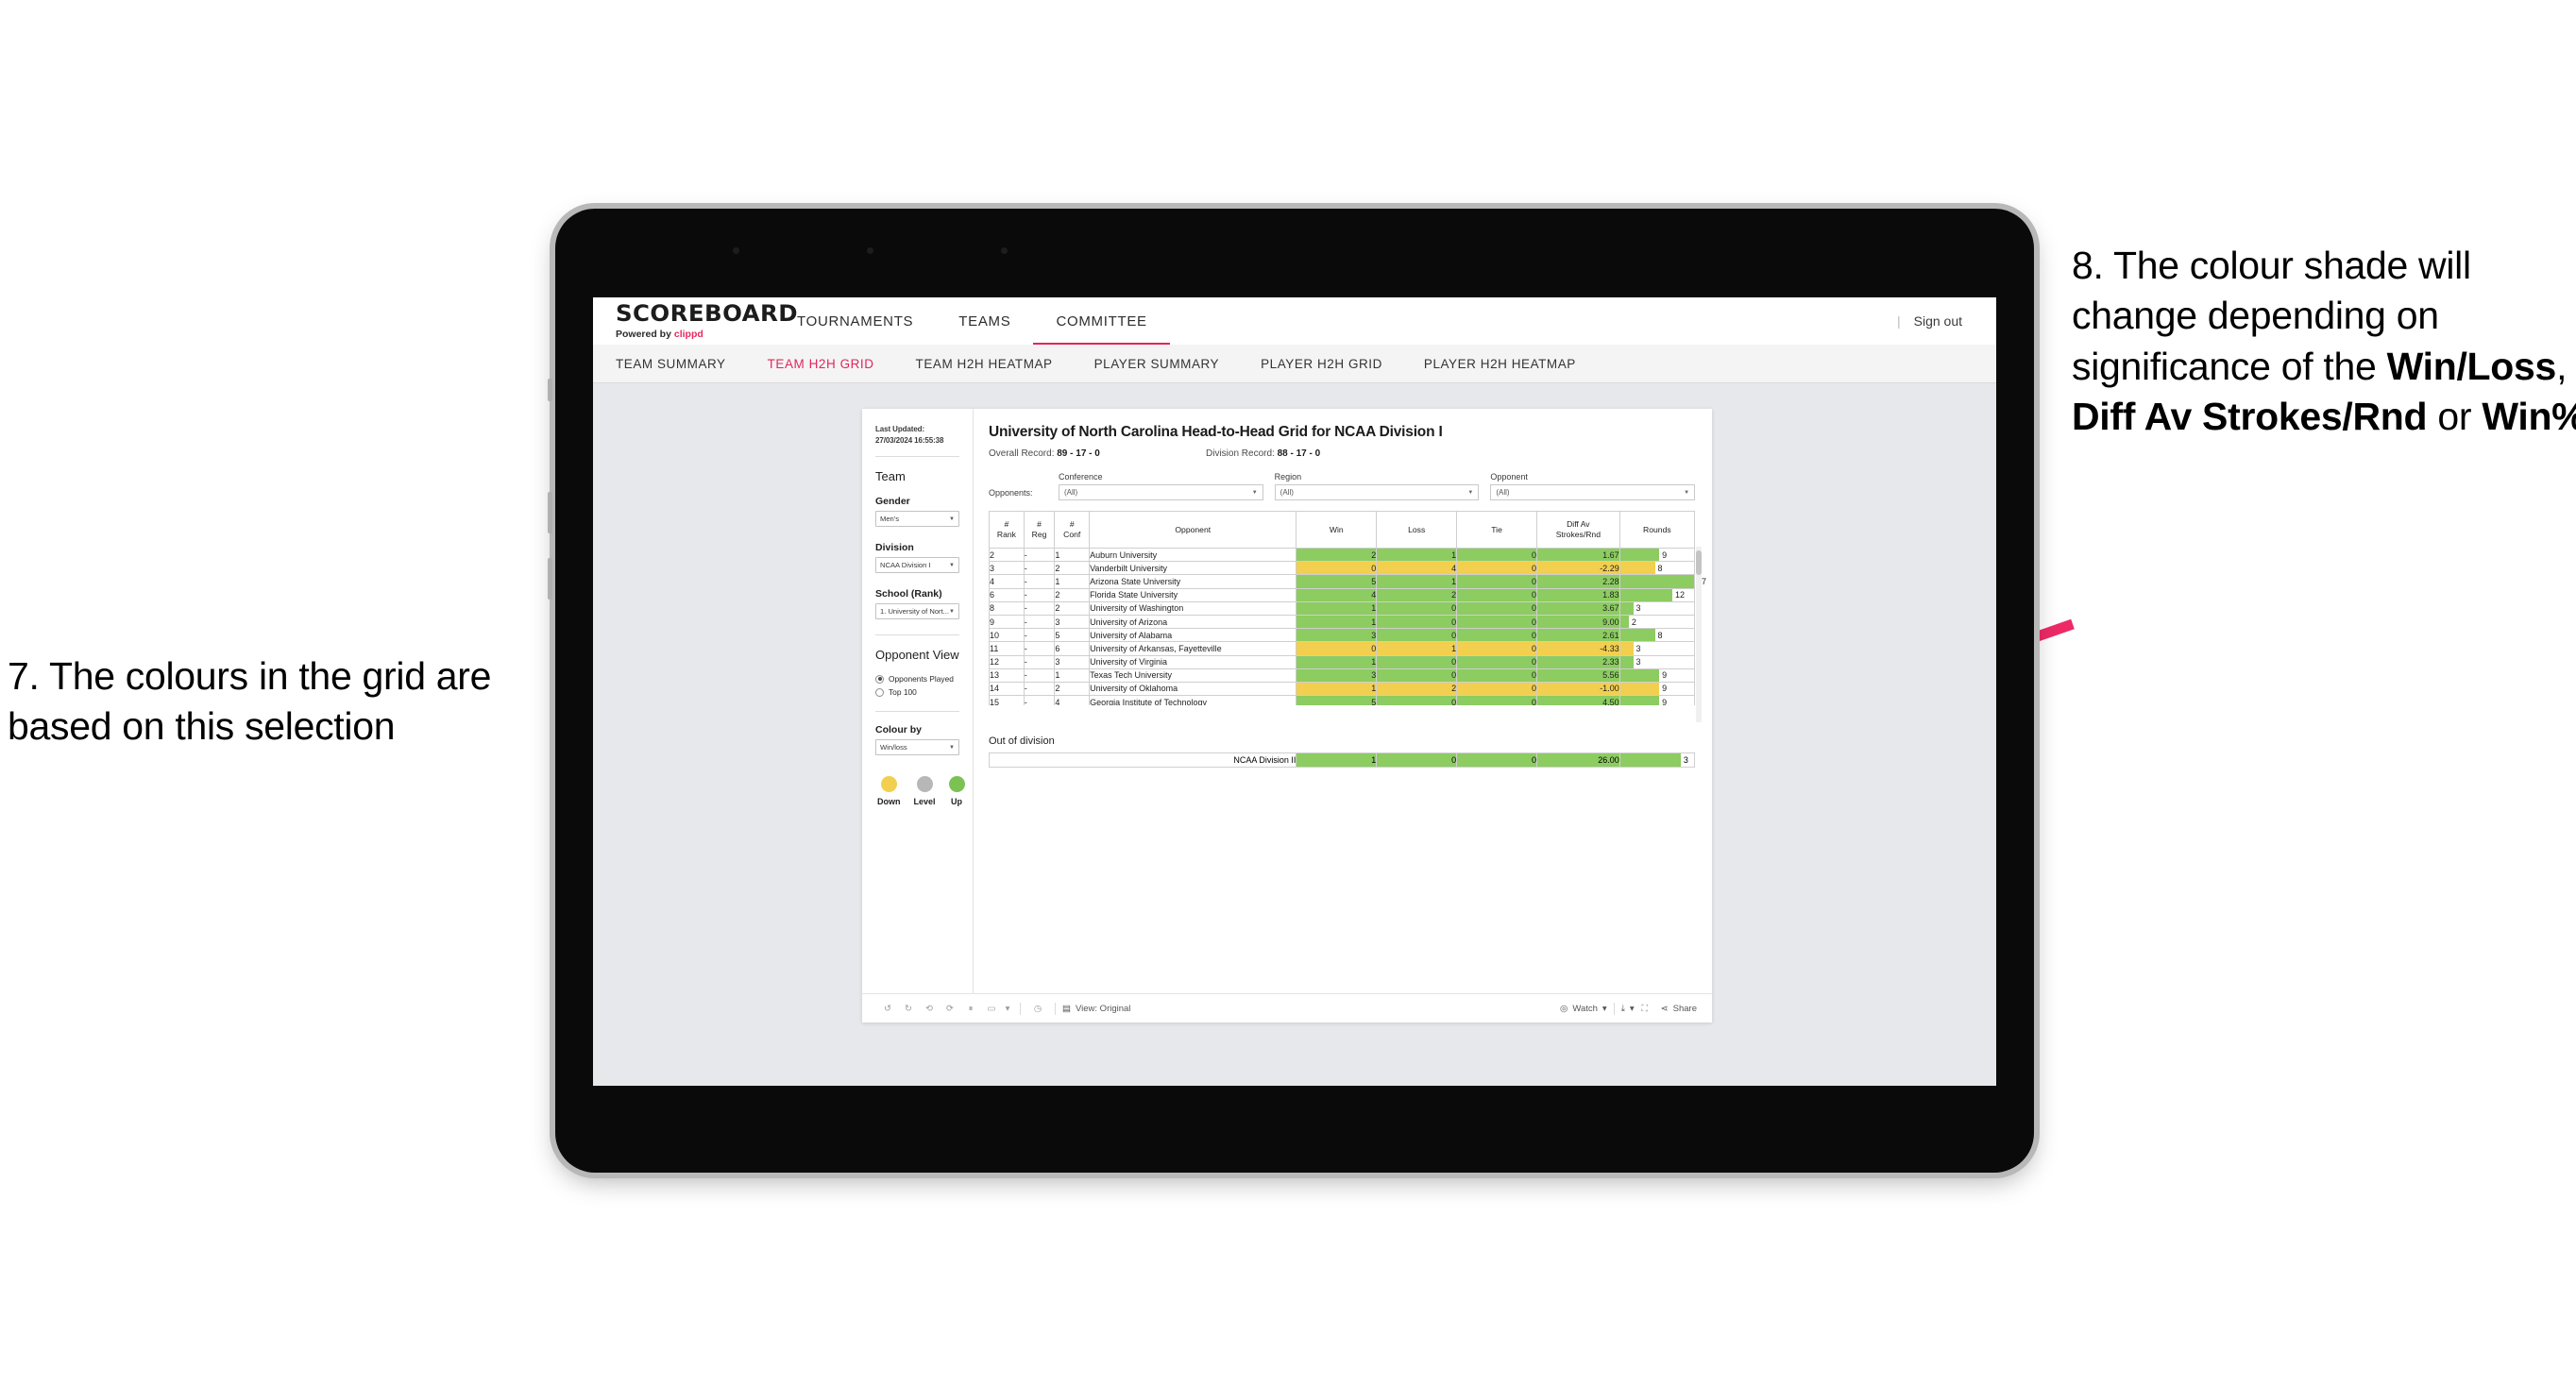 The width and height of the screenshot is (2576, 1386). What do you see at coordinates (1578, 635) in the screenshot?
I see `cell-diff-av-strokes: 2.61` at bounding box center [1578, 635].